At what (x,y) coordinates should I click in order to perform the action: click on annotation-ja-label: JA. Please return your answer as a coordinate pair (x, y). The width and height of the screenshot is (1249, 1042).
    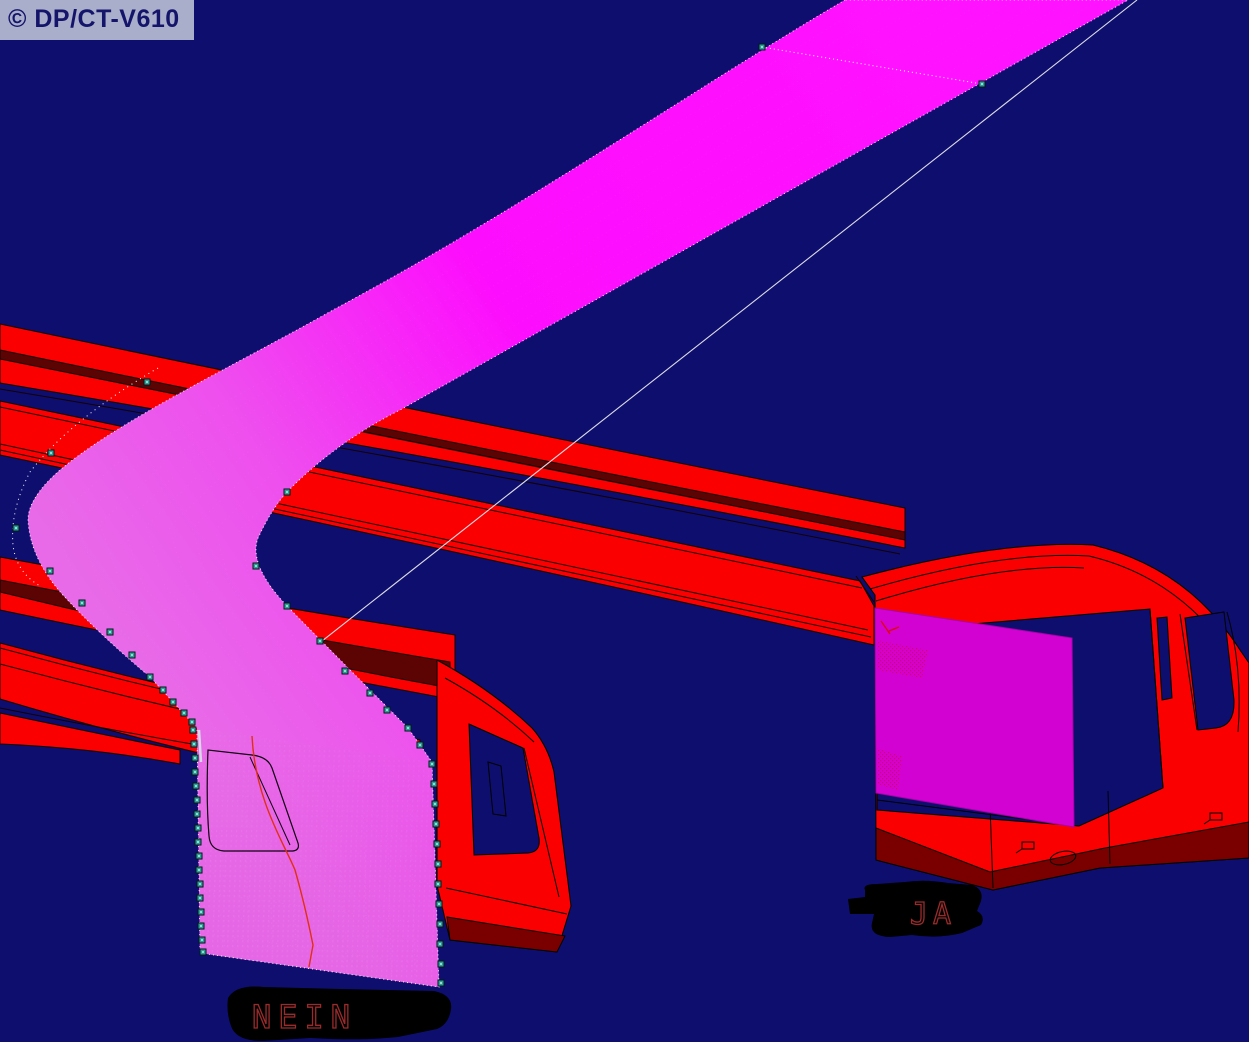
    Looking at the image, I should click on (933, 914).